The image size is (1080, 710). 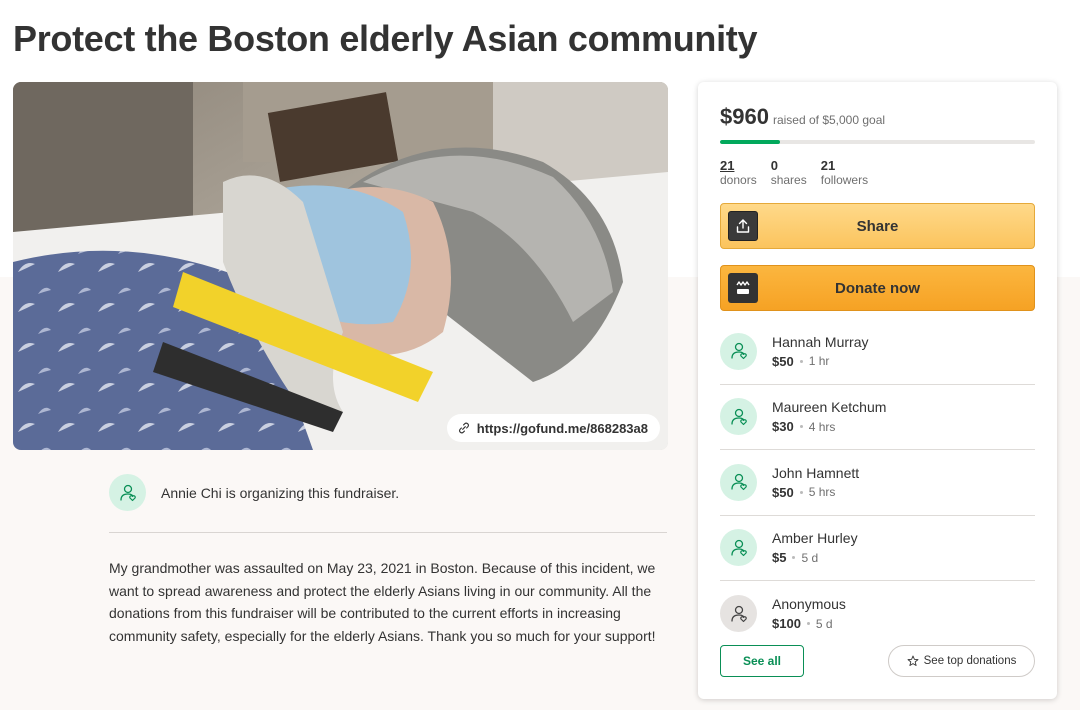 I want to click on donation-meta: $30 4 hrs, so click(x=829, y=426).